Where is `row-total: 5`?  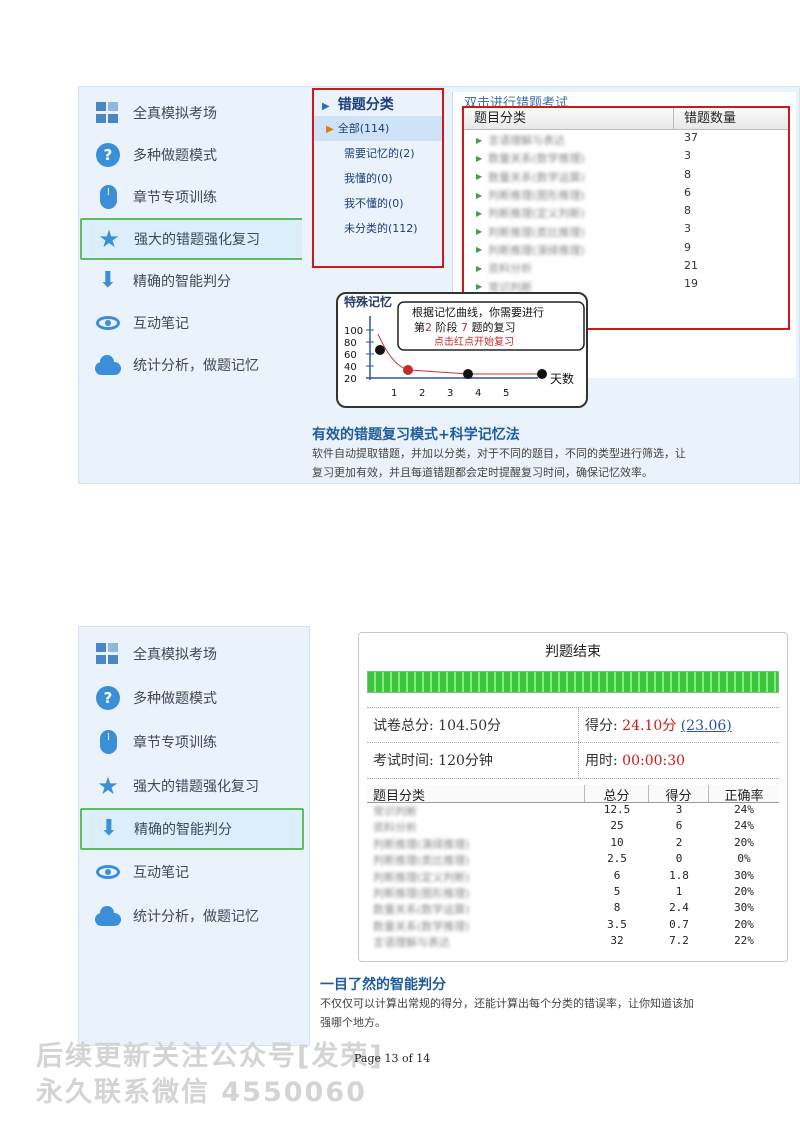
row-total: 5 is located at coordinates (617, 891).